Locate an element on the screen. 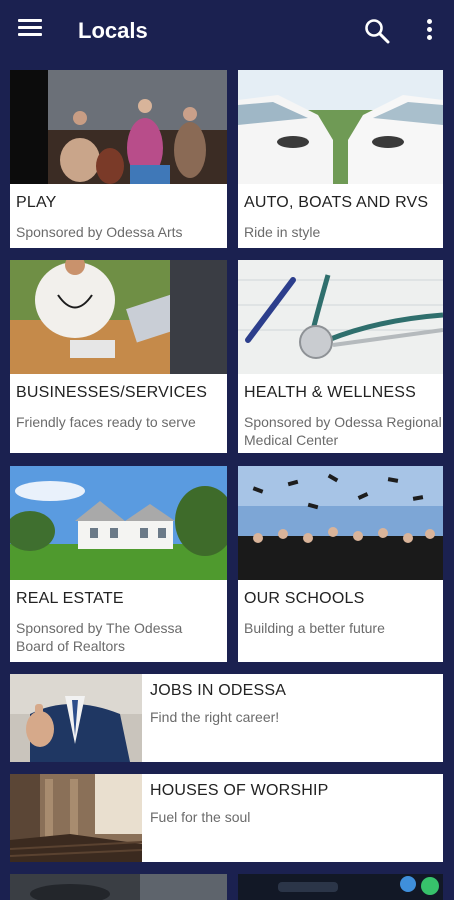 The width and height of the screenshot is (454, 900). worship-image is located at coordinates (76, 818).